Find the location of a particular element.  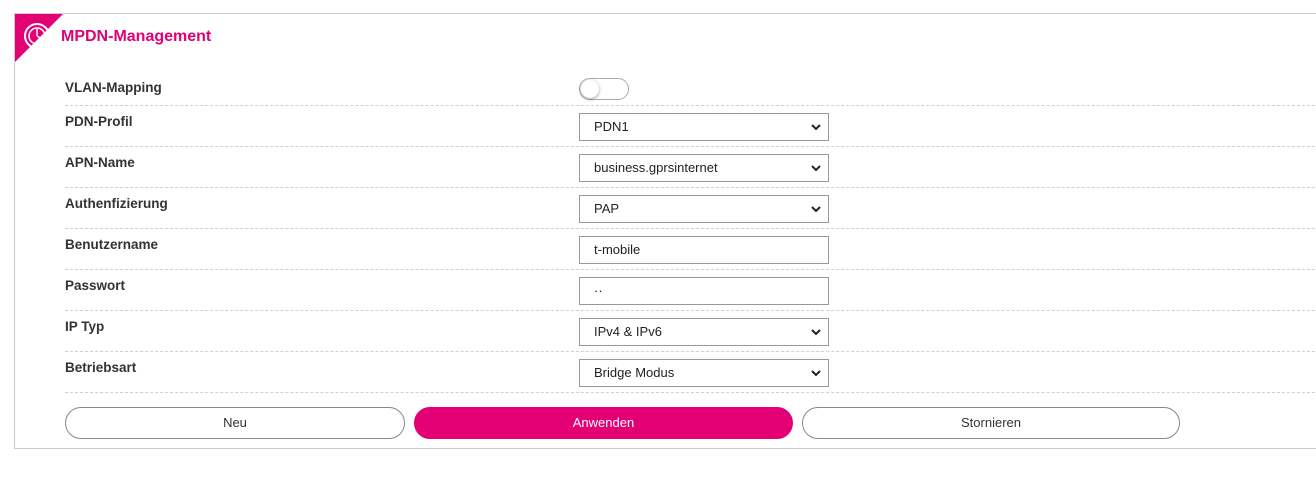

password-label: Passwort is located at coordinates (95, 285).